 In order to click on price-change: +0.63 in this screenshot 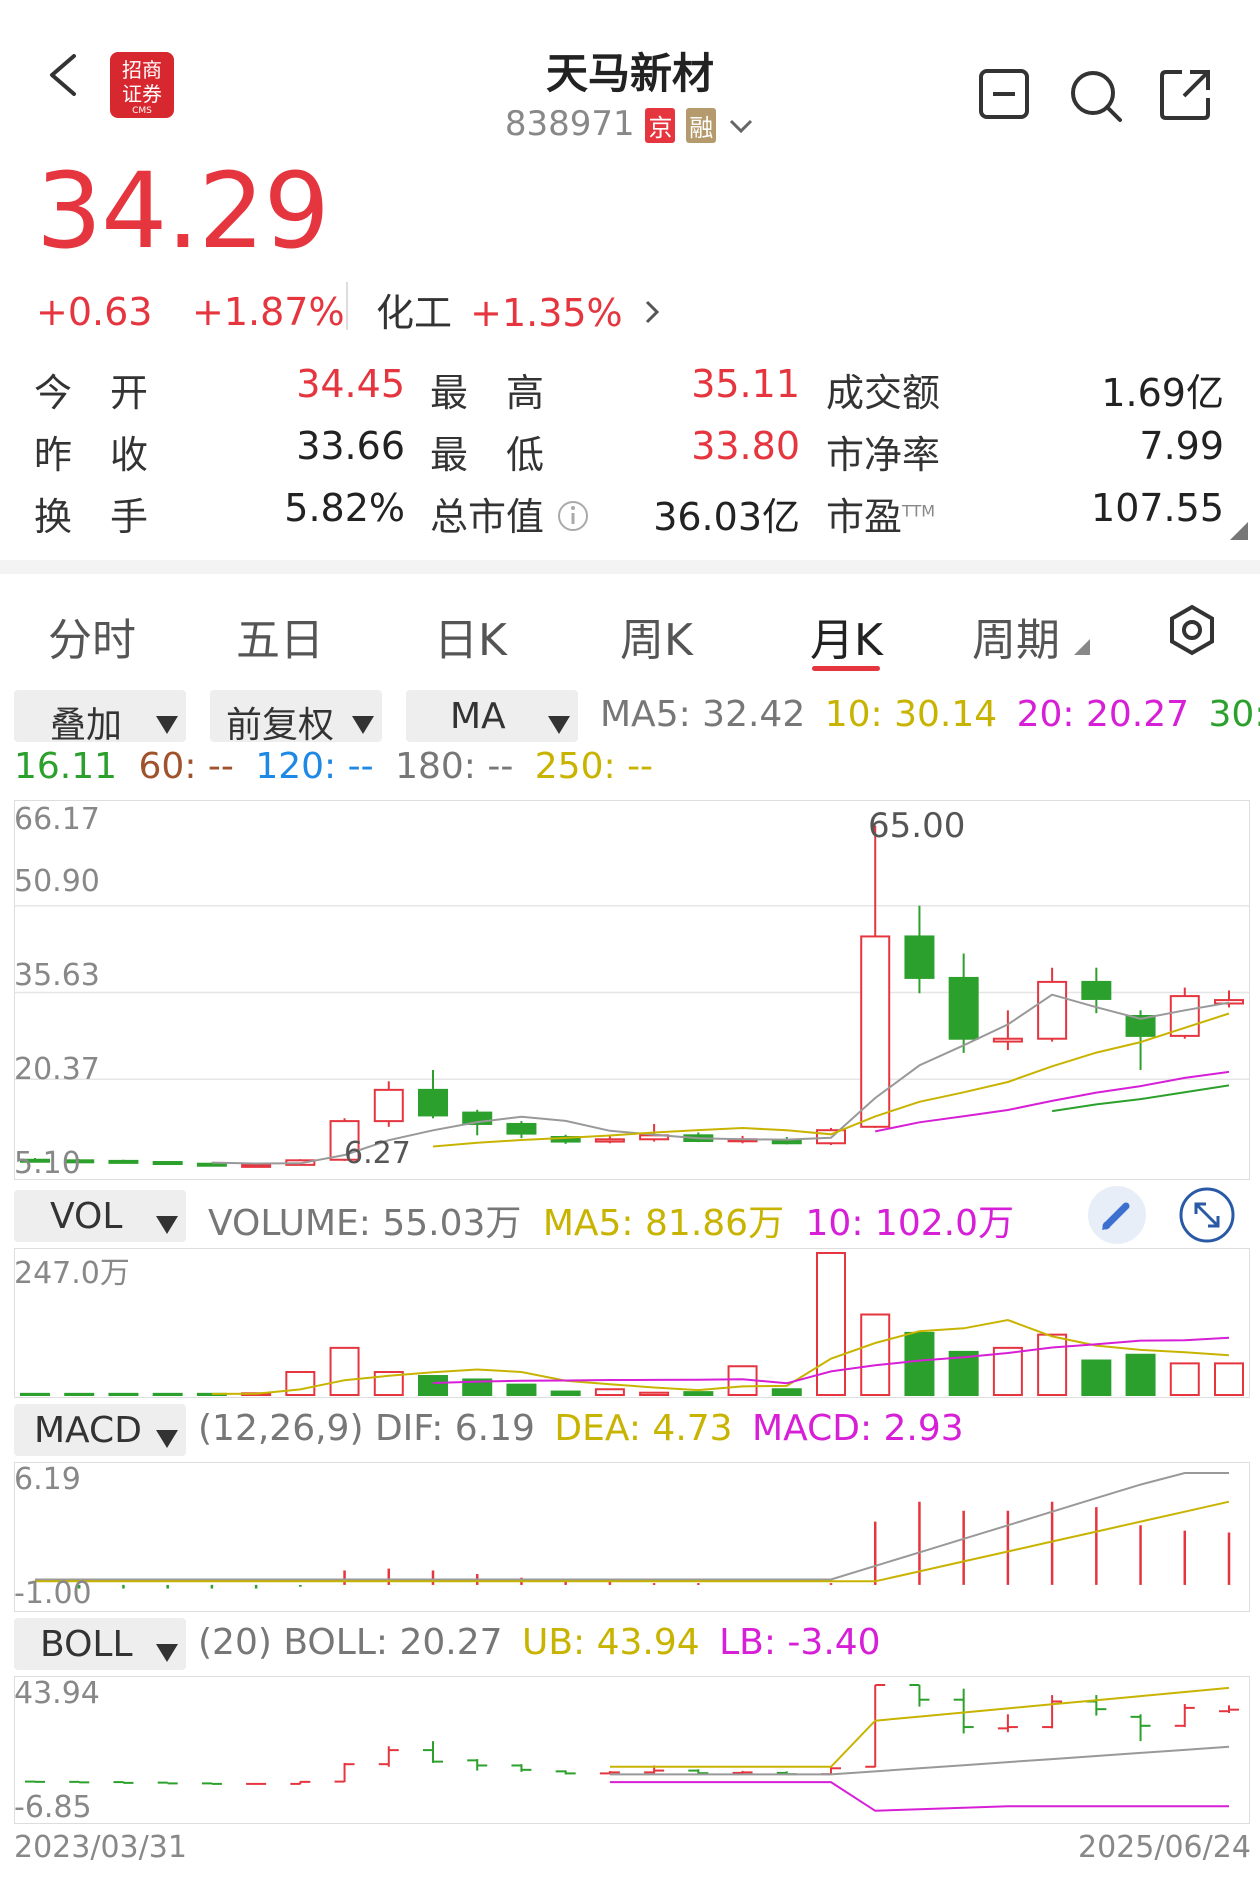, I will do `click(94, 312)`.